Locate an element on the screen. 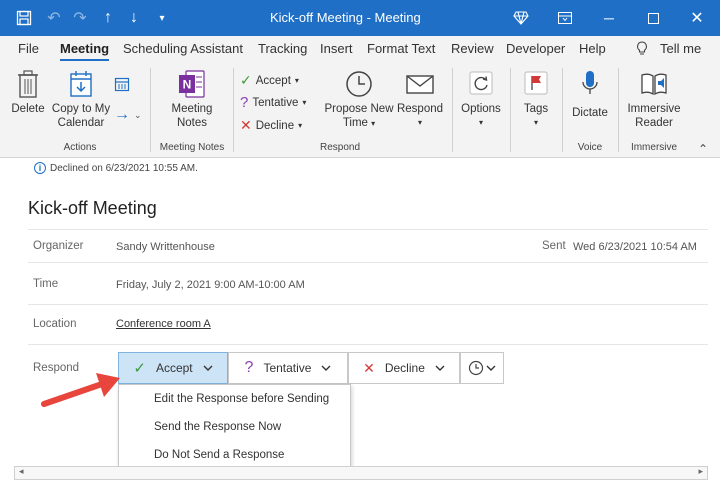 The height and width of the screenshot is (482, 720). redo-icon: ↷ is located at coordinates (80, 18).